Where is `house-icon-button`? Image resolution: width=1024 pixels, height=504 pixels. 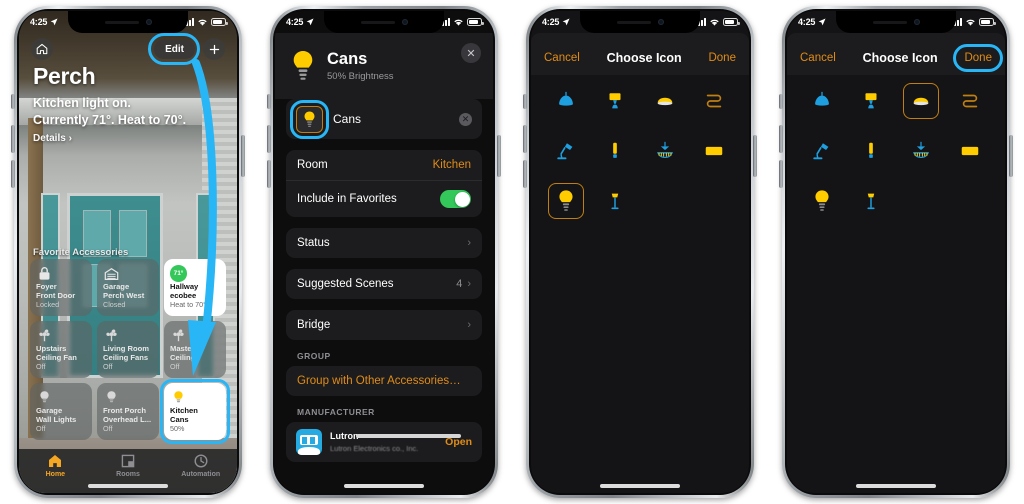 house-icon-button is located at coordinates (42, 49).